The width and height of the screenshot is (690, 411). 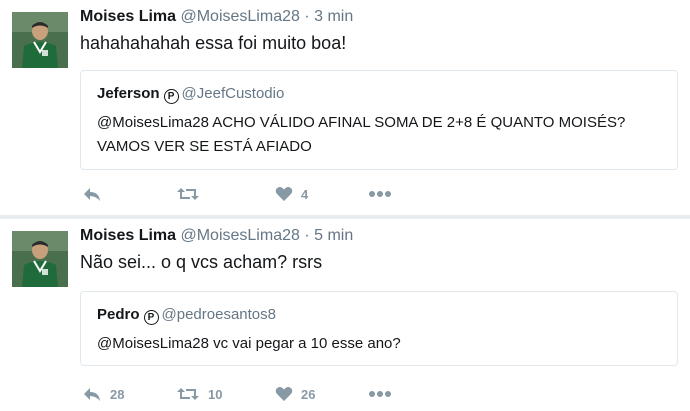 I want to click on tweet-text: Não sei... o q vcs acham? rsrs, so click(x=201, y=262).